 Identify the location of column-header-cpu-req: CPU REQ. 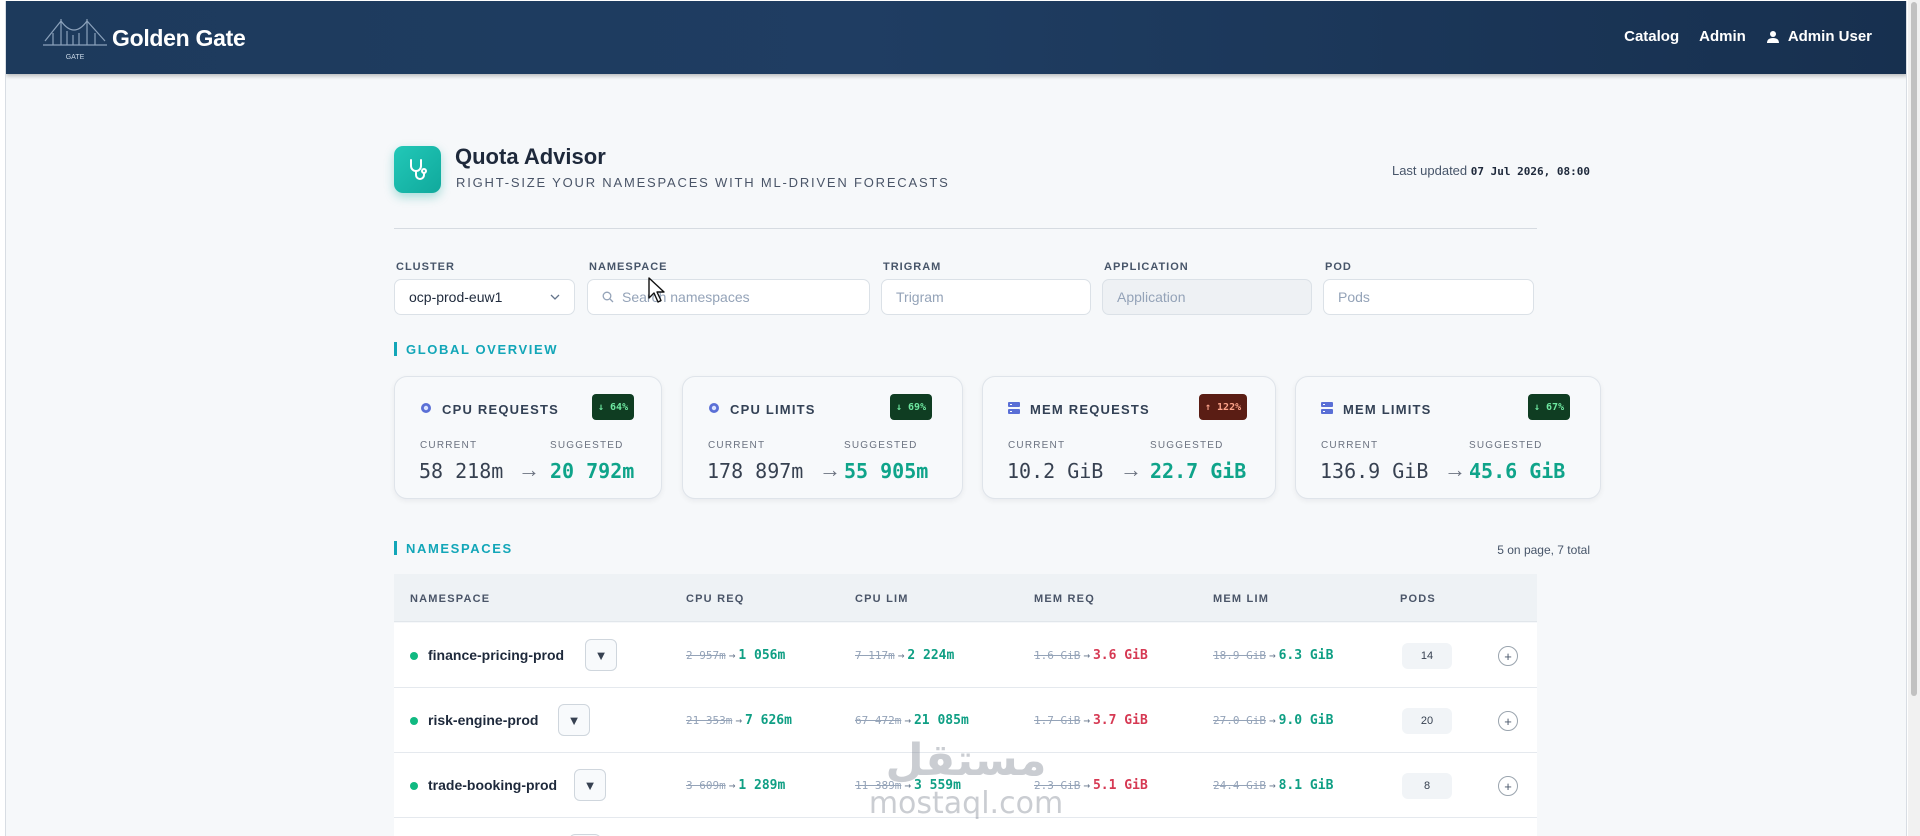
(715, 599).